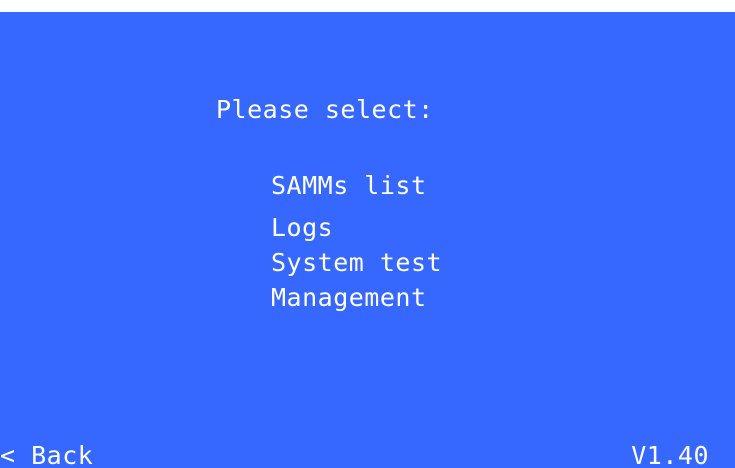  What do you see at coordinates (670, 454) in the screenshot?
I see `version-label: V1.40` at bounding box center [670, 454].